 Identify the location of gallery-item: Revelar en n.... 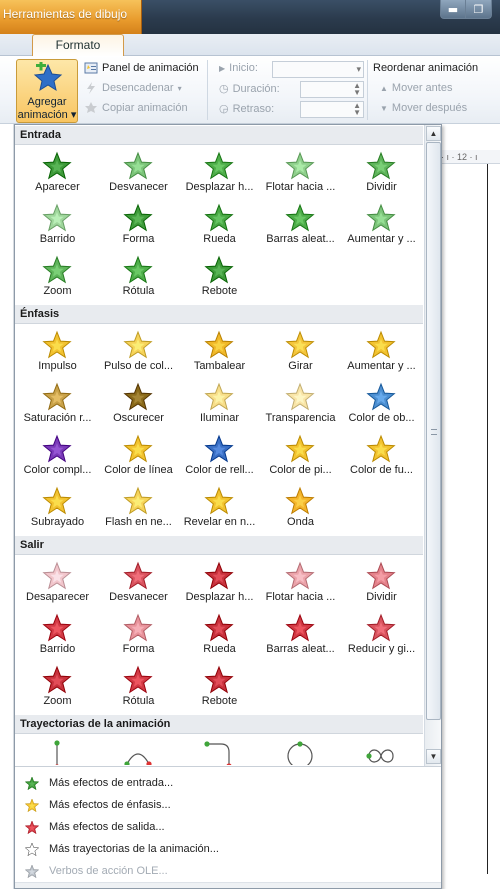
(219, 508).